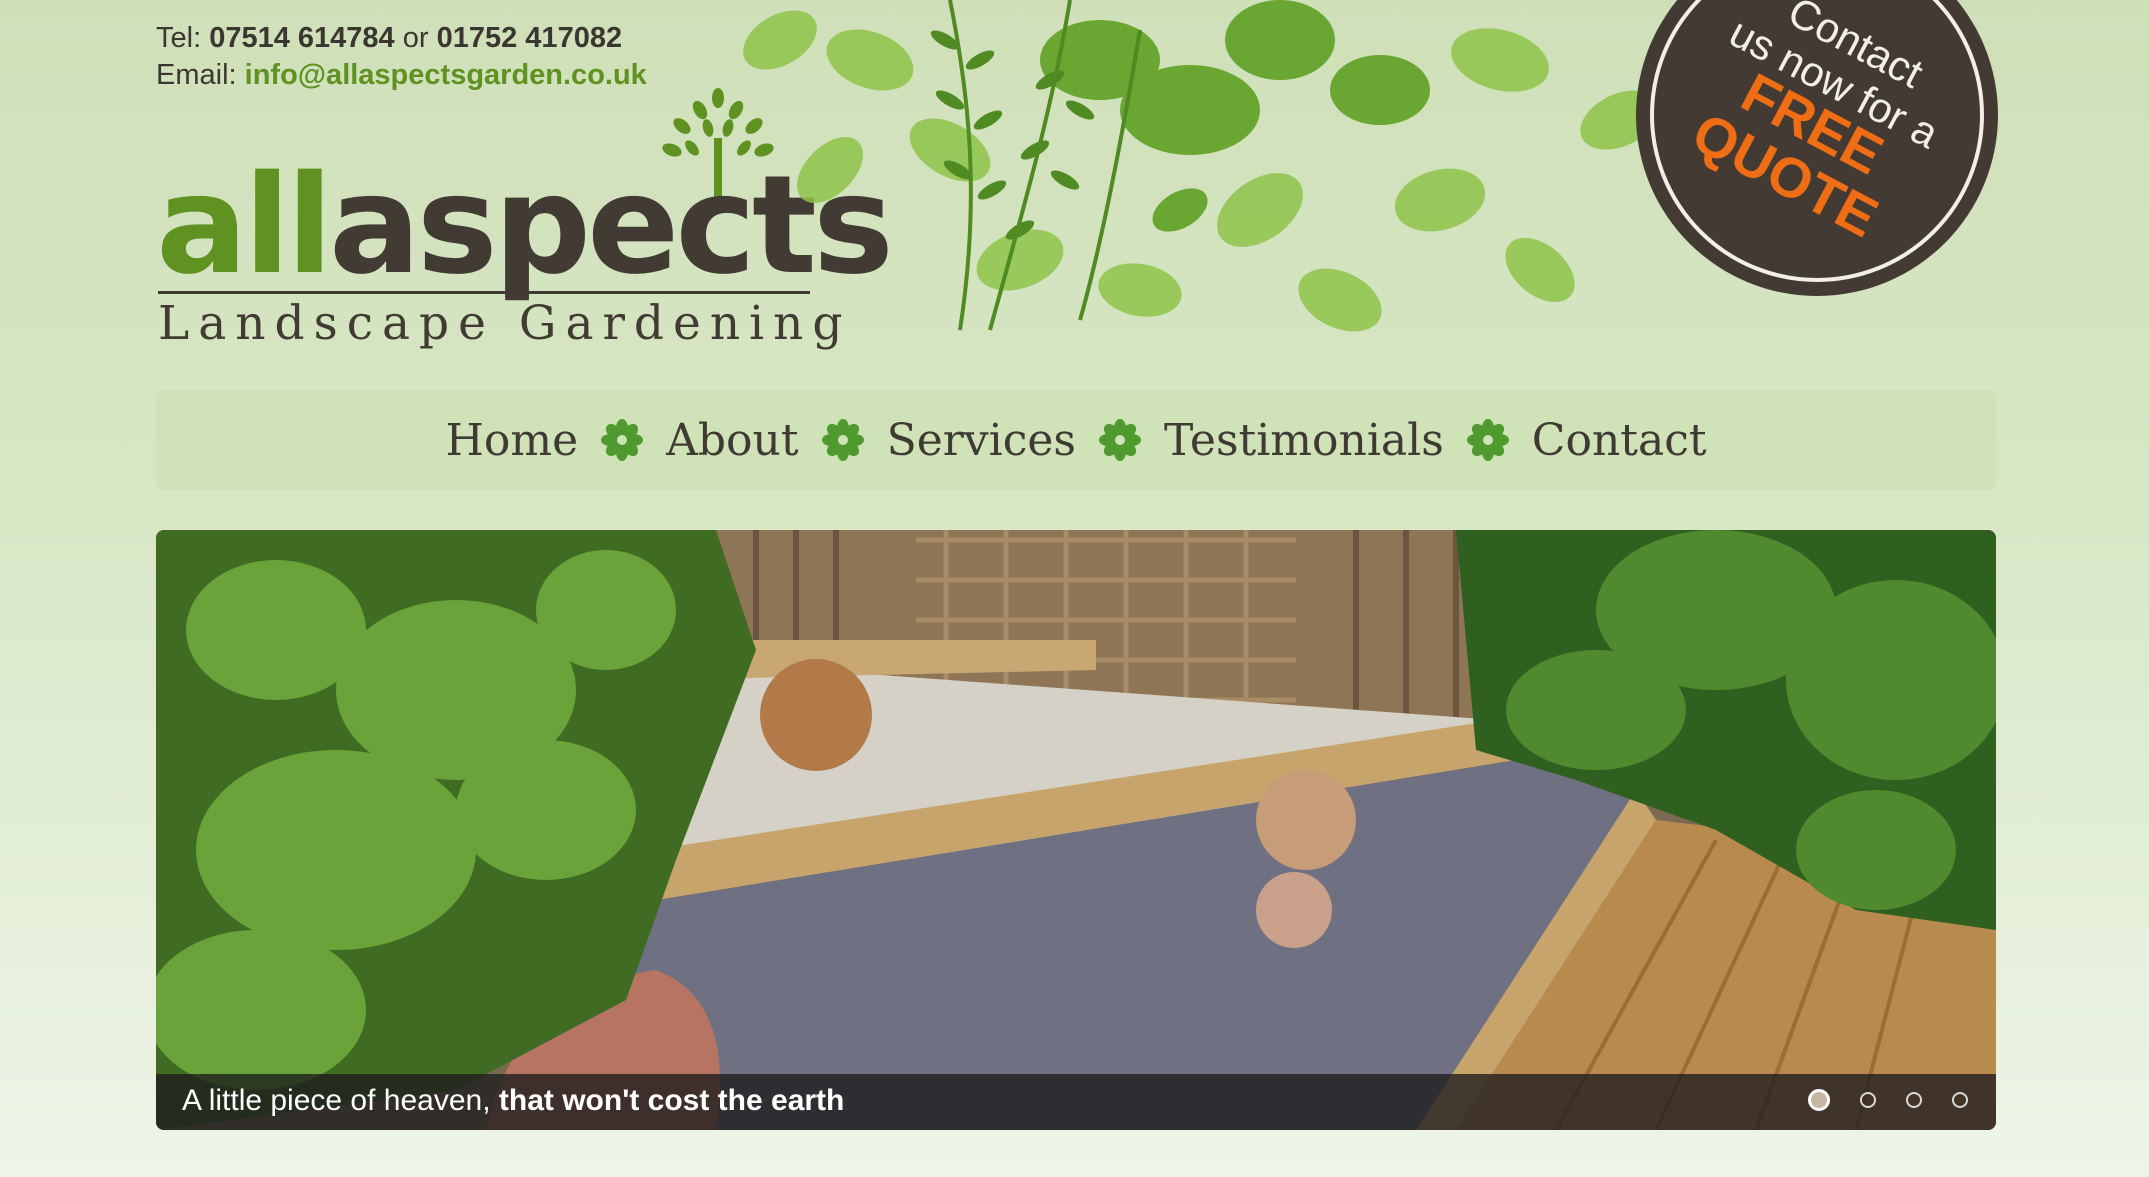  Describe the element at coordinates (415, 38) in the screenshot. I see `tel-or: or` at that location.